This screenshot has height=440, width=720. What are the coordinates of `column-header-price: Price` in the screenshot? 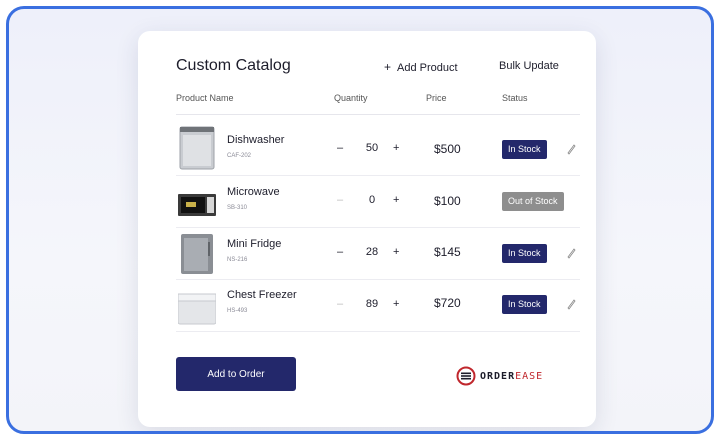 It's located at (436, 98).